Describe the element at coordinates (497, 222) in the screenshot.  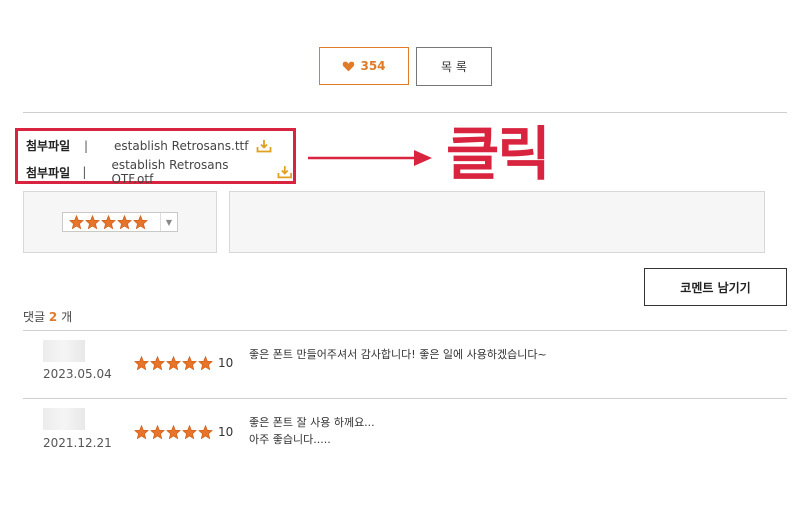
I see `comment-textarea` at that location.